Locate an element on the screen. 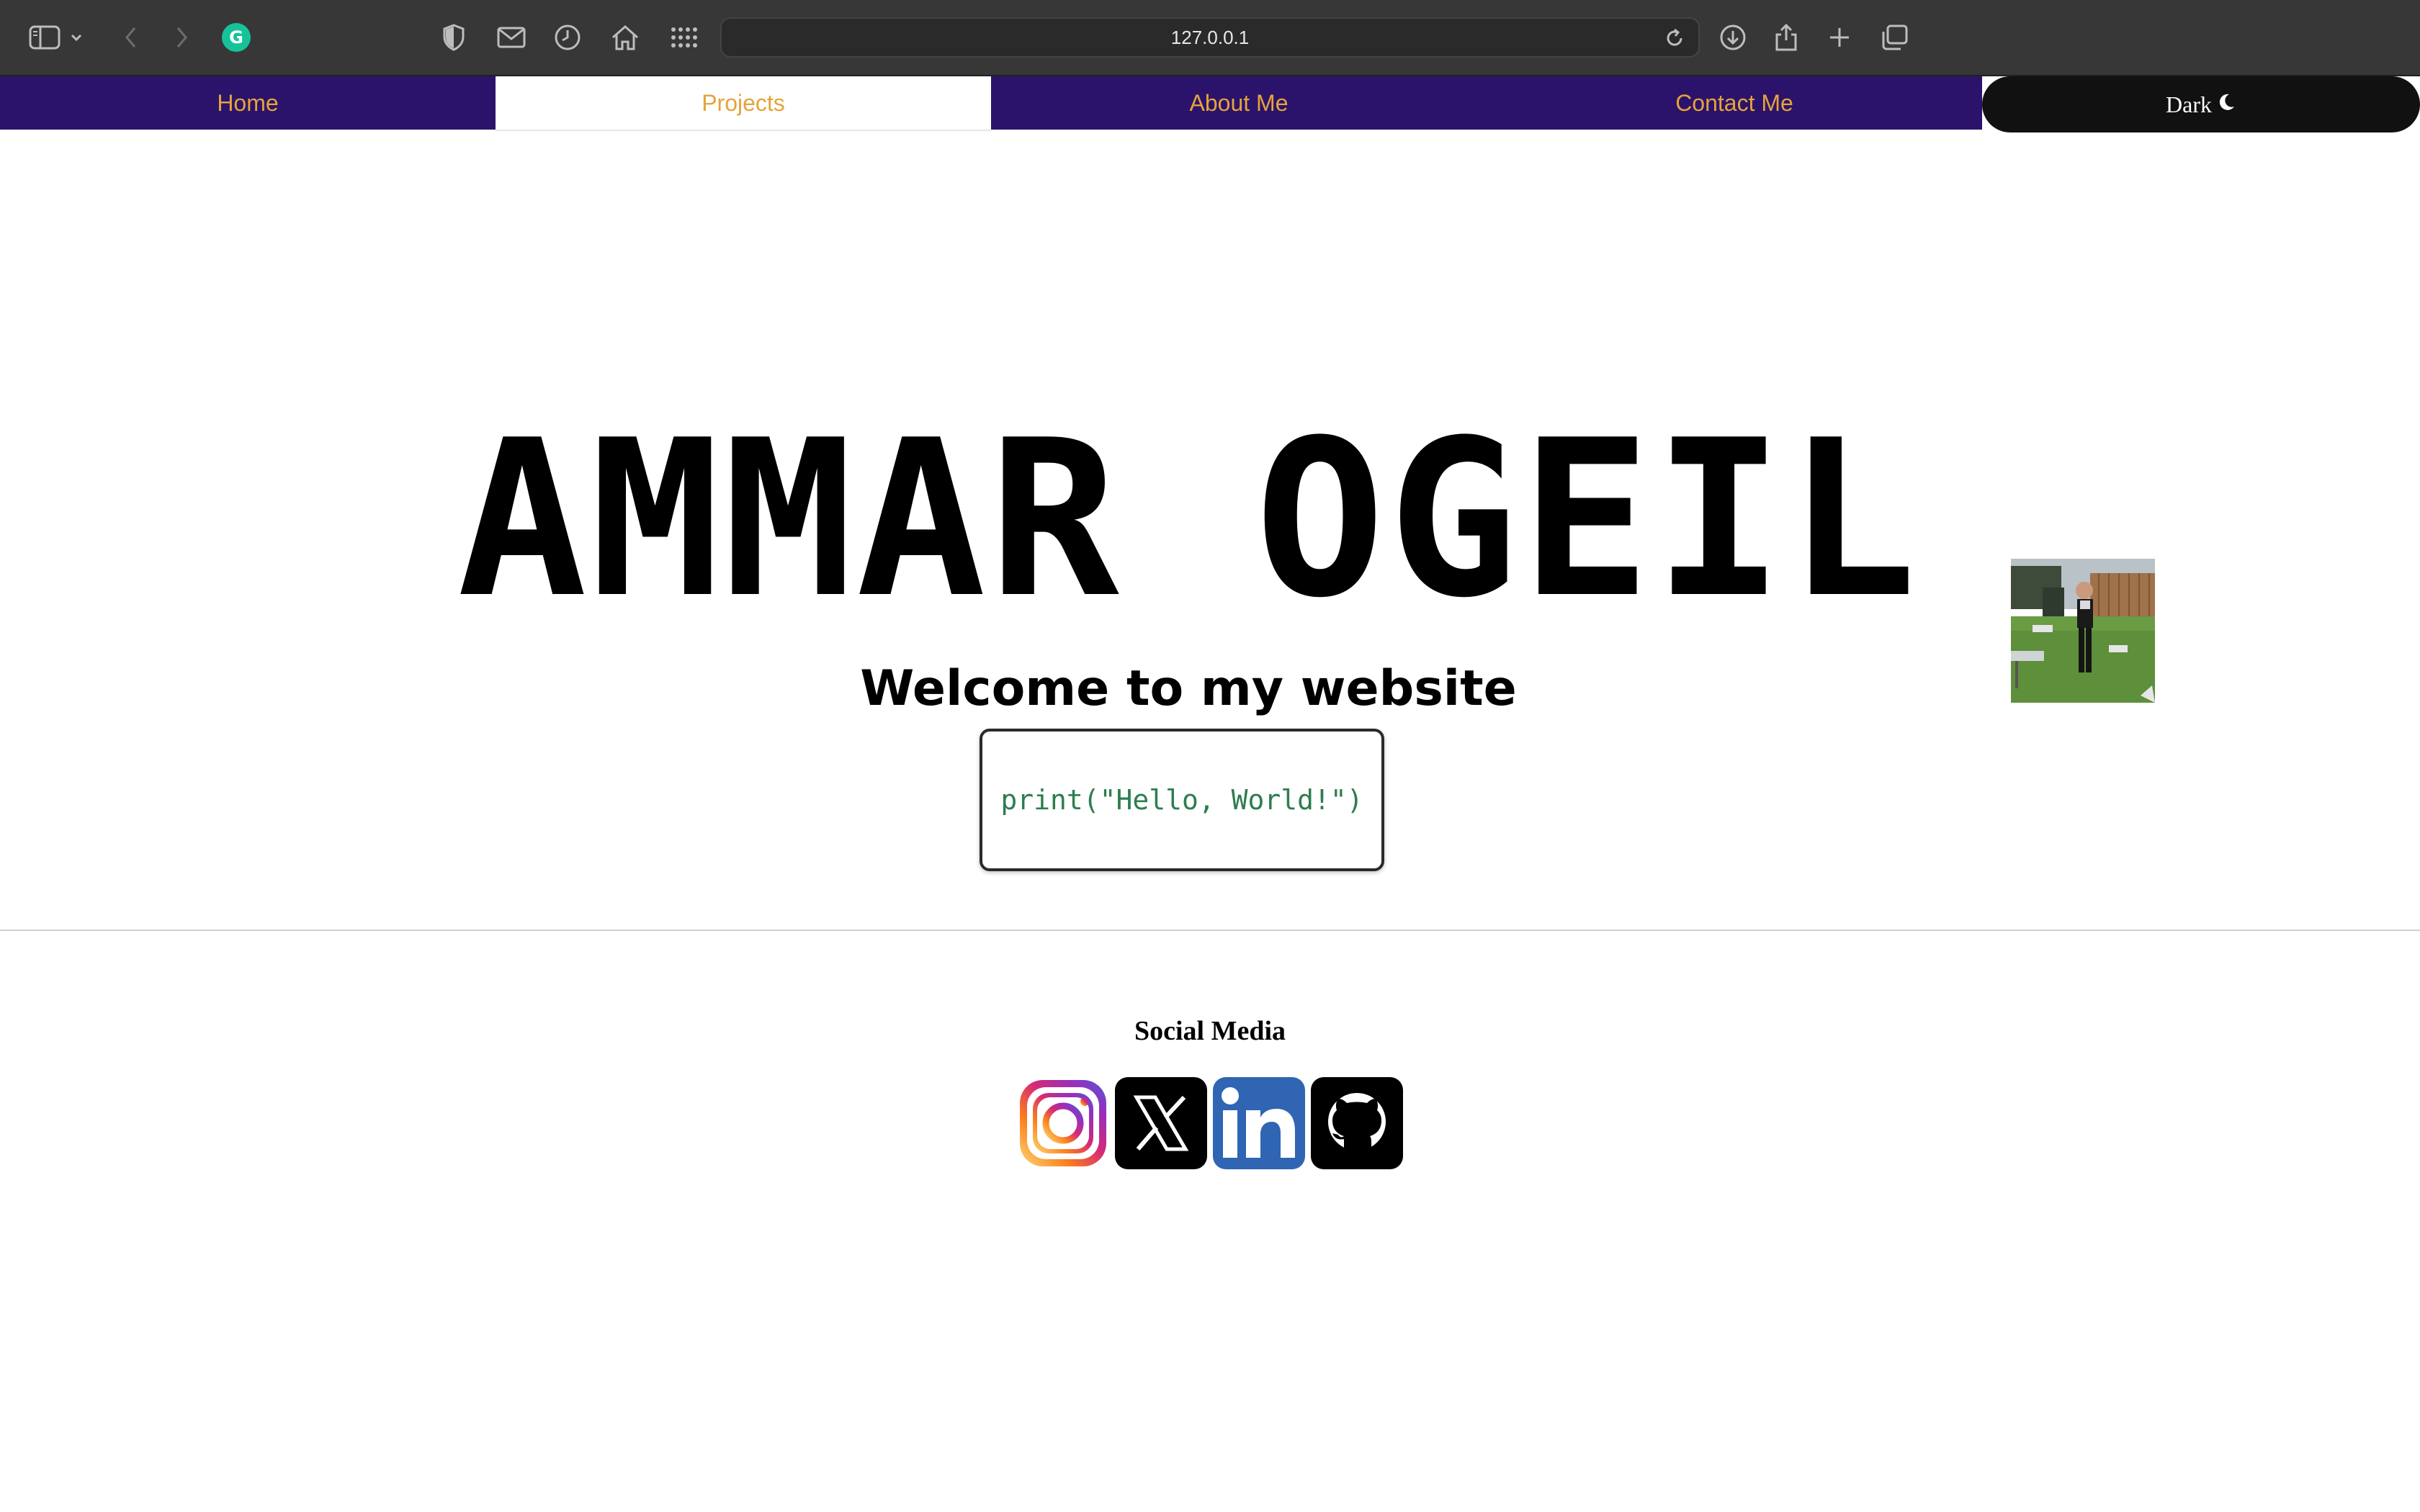 The image size is (2420, 1512). sidebar-icon is located at coordinates (44, 37).